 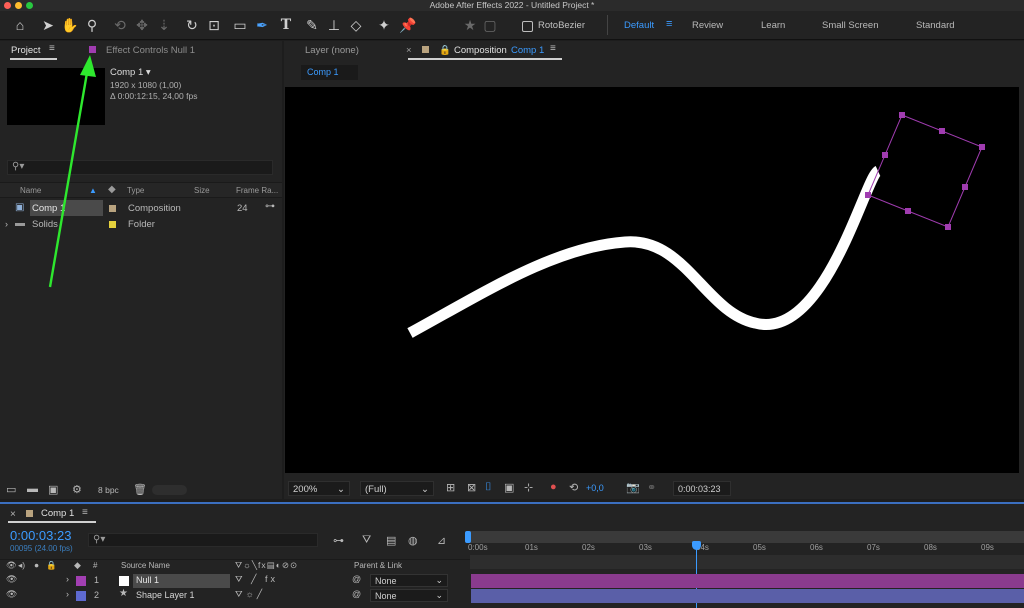 I want to click on bpc-label: 8 bpc, so click(x=108, y=490).